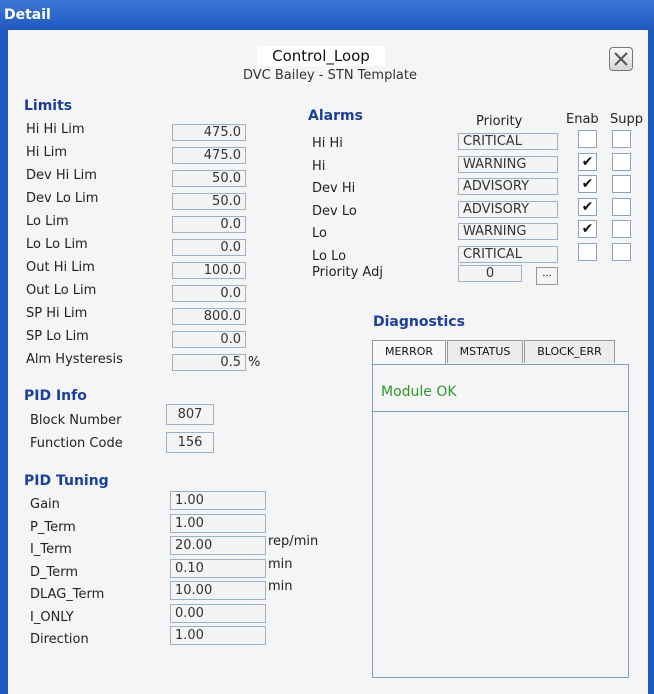 Image resolution: width=654 pixels, height=694 pixels. What do you see at coordinates (209, 362) in the screenshot?
I see `limit-value-field: 0.5` at bounding box center [209, 362].